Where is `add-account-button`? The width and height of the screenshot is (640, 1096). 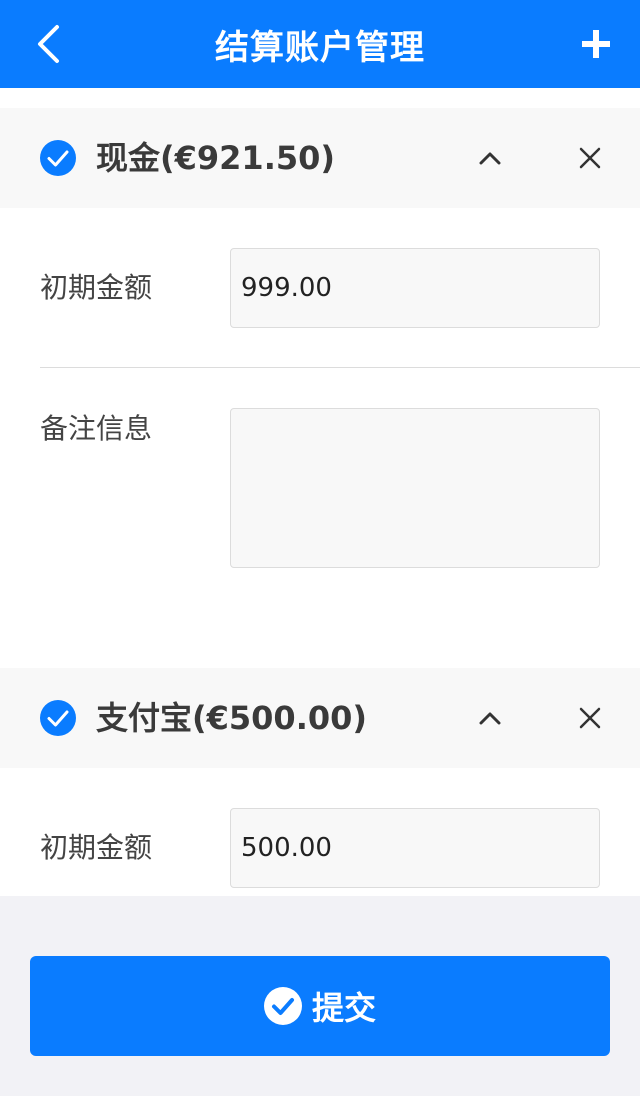
add-account-button is located at coordinates (596, 44).